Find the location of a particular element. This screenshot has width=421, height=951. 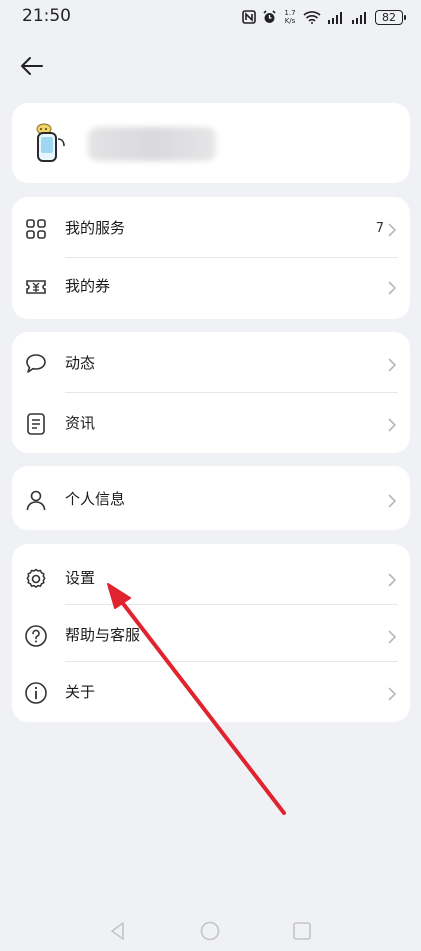

profile-name-blurred is located at coordinates (152, 144).